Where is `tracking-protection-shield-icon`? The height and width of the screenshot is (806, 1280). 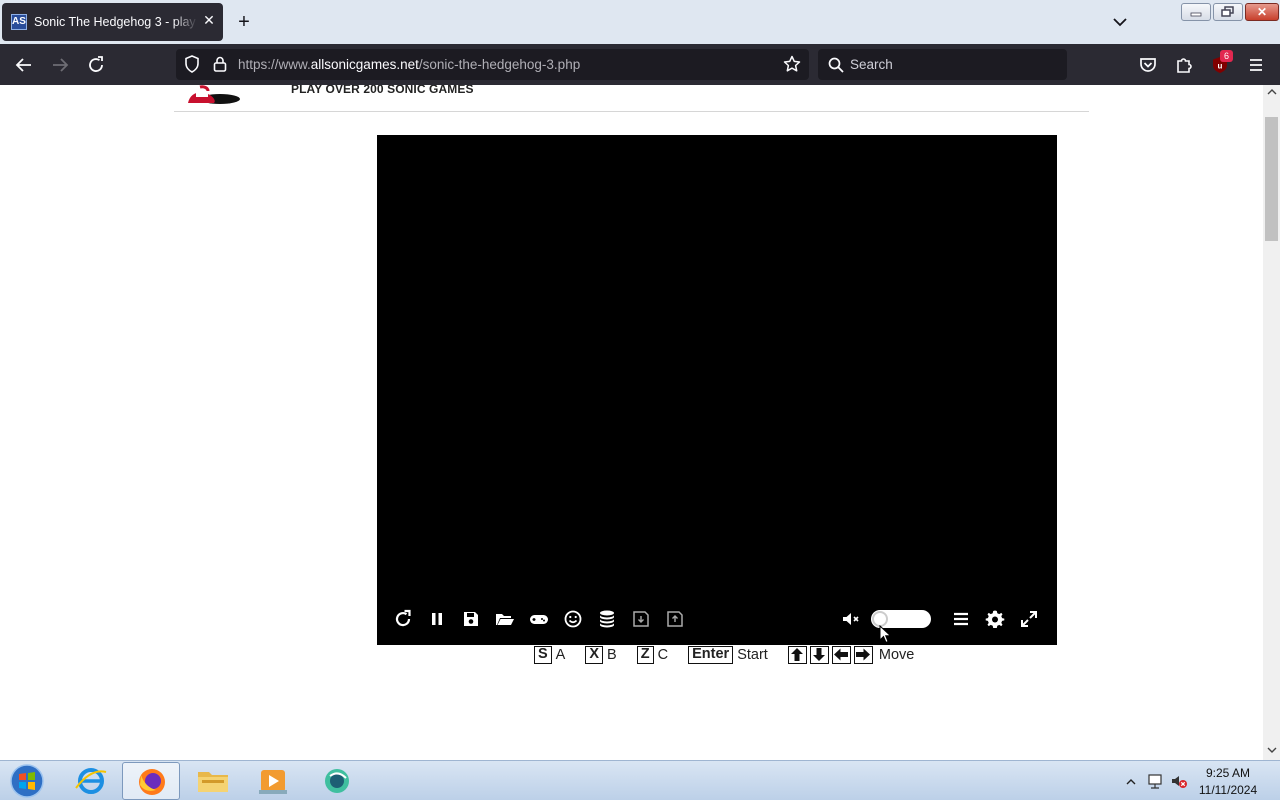
tracking-protection-shield-icon is located at coordinates (192, 64).